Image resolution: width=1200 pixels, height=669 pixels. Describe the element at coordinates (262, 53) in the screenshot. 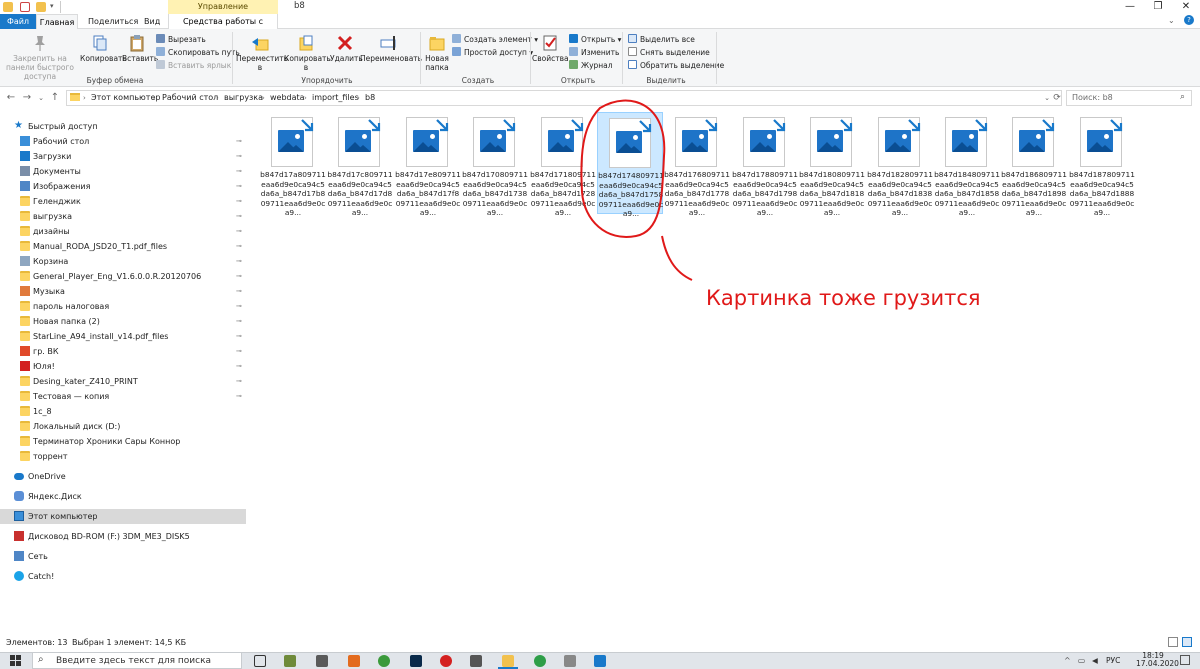

I see `move-to-button: Переместить в` at that location.